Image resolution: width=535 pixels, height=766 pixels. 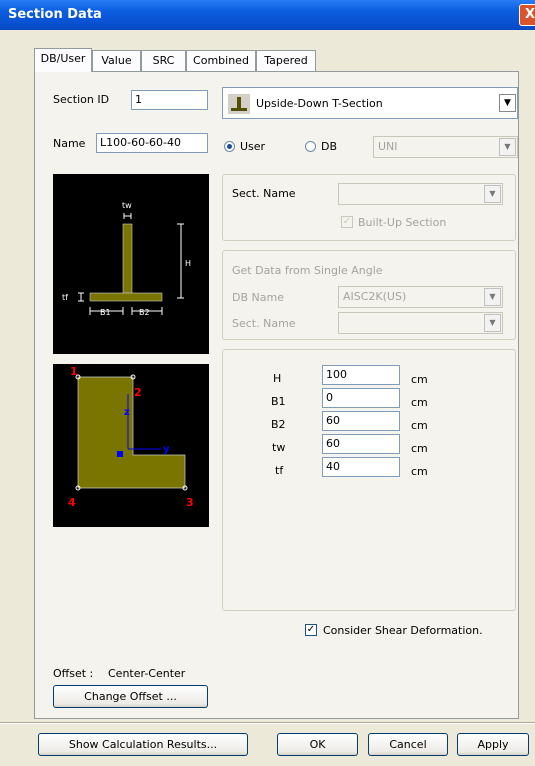 I want to click on tab-src: SRC, so click(x=163, y=60).